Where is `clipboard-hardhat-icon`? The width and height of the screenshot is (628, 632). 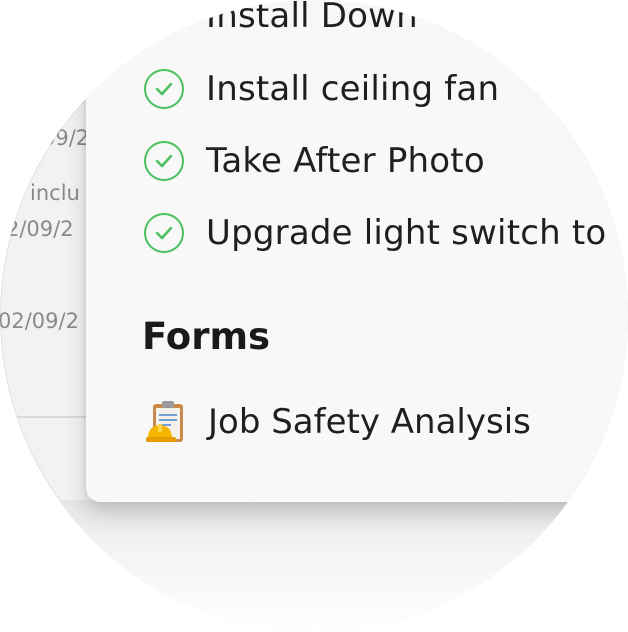 clipboard-hardhat-icon is located at coordinates (164, 421).